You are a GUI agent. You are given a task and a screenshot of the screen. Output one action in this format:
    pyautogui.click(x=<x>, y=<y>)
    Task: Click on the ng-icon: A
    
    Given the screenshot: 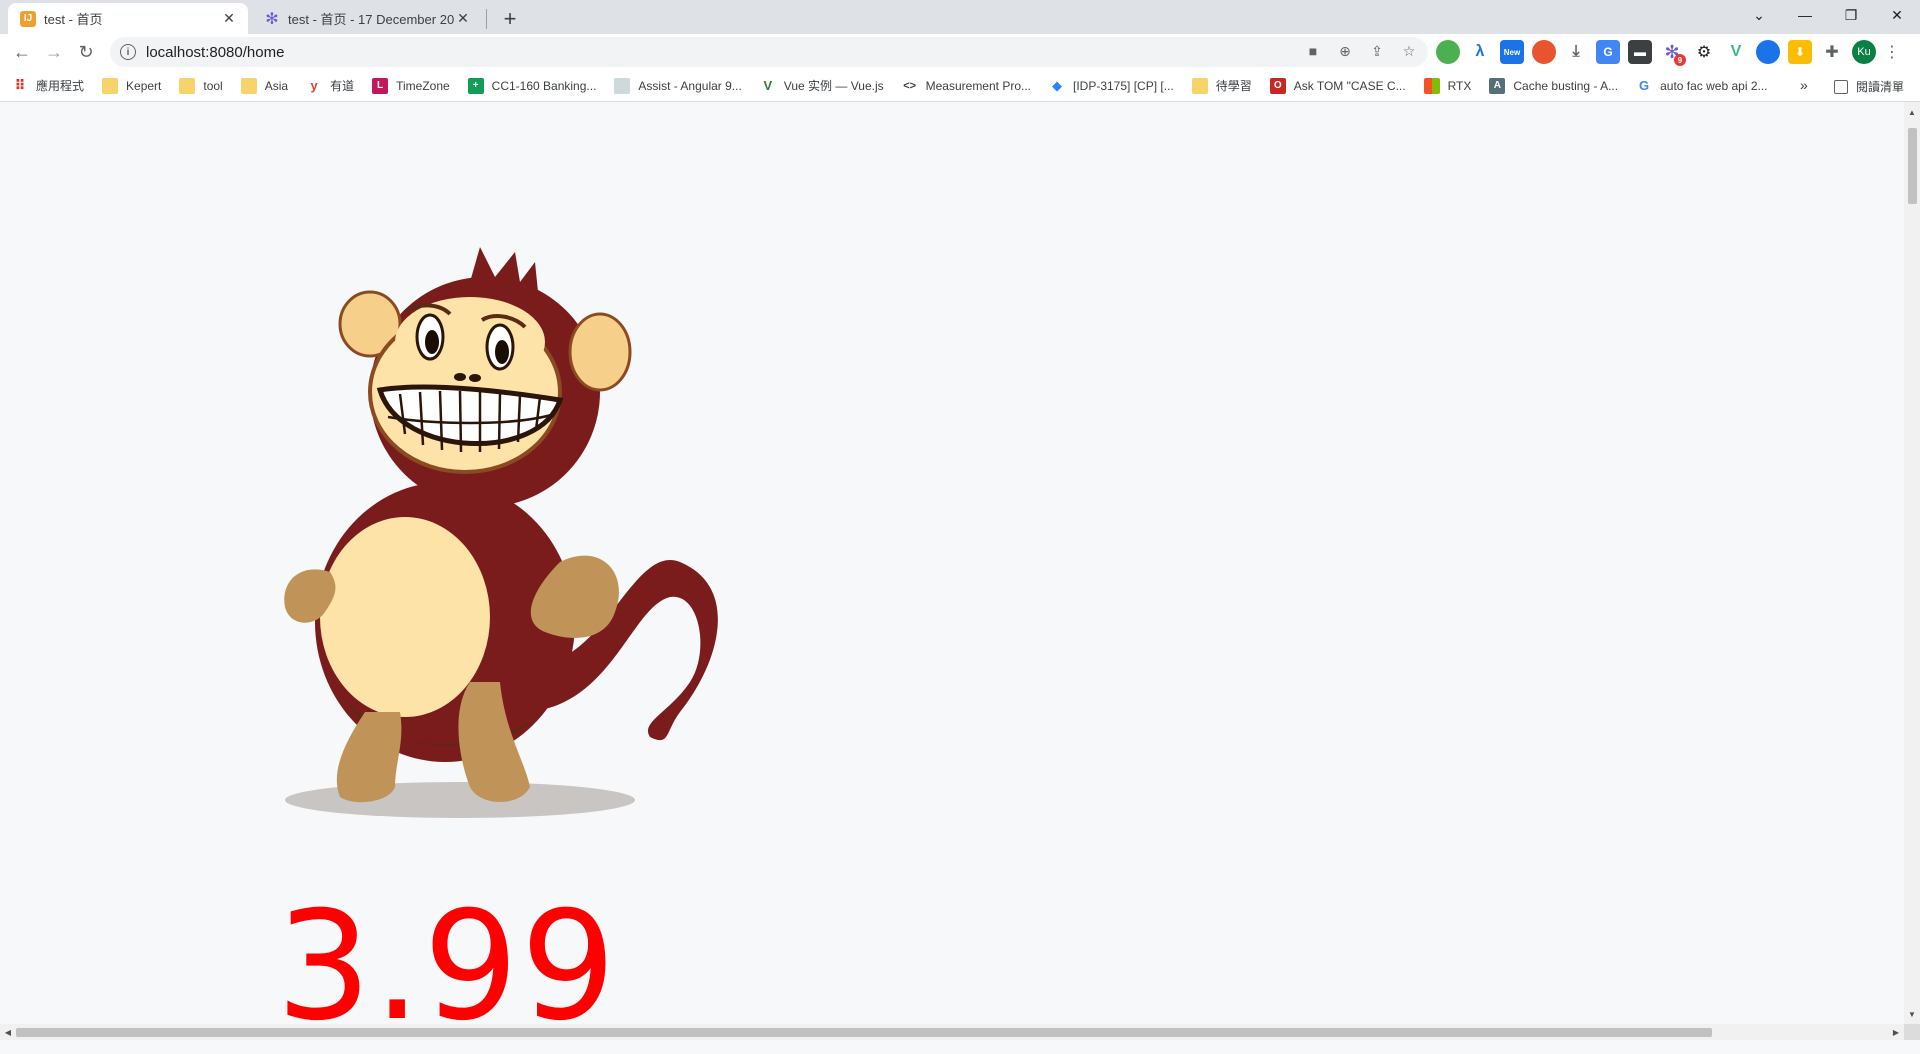 What is the action you would take?
    pyautogui.click(x=1497, y=85)
    